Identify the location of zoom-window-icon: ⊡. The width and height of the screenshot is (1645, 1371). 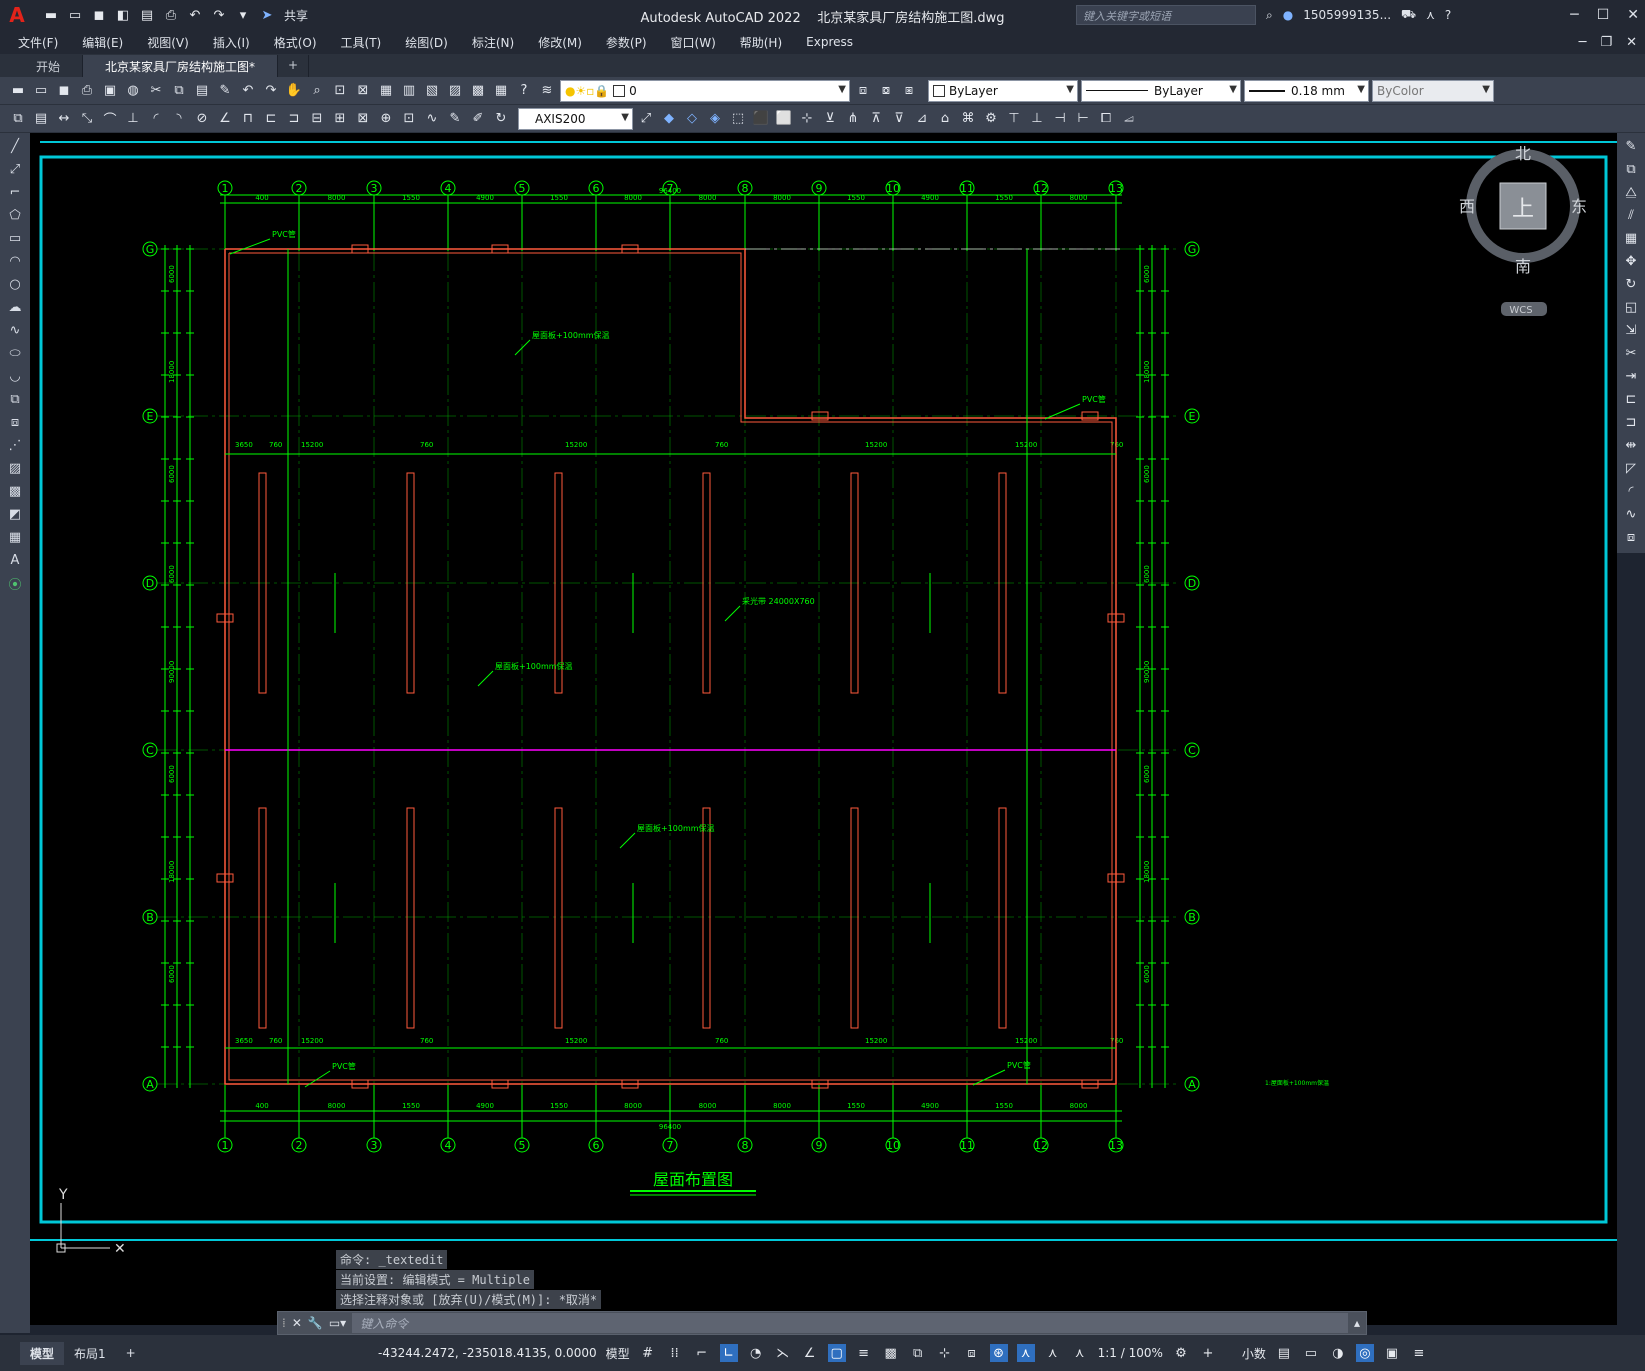
(340, 91).